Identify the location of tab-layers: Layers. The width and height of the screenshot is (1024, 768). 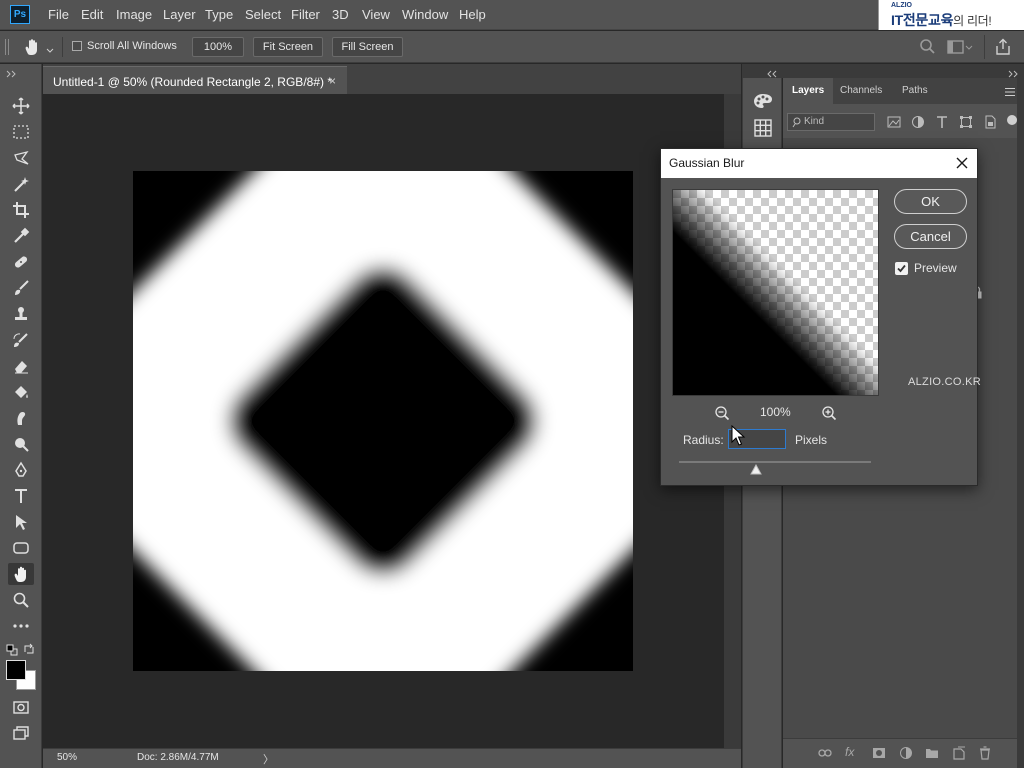
(808, 90).